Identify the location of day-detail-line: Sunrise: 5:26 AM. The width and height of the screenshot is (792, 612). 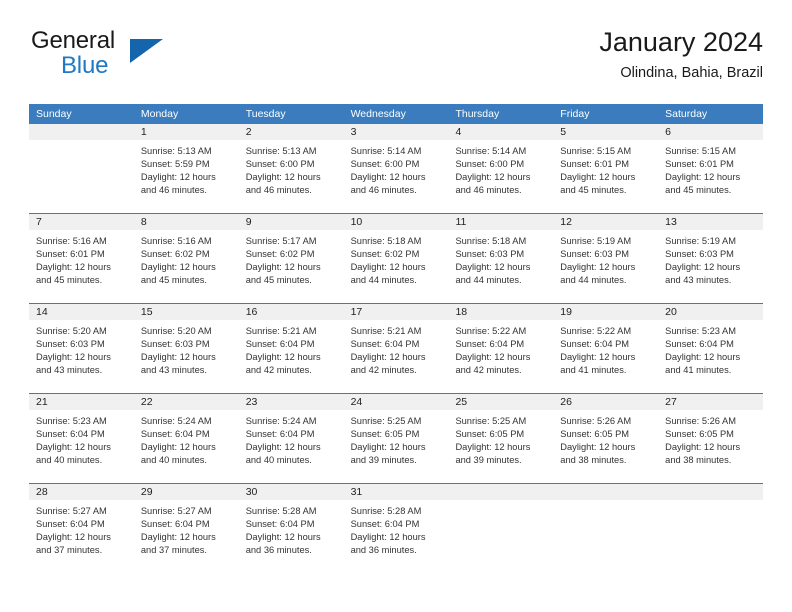
(596, 421).